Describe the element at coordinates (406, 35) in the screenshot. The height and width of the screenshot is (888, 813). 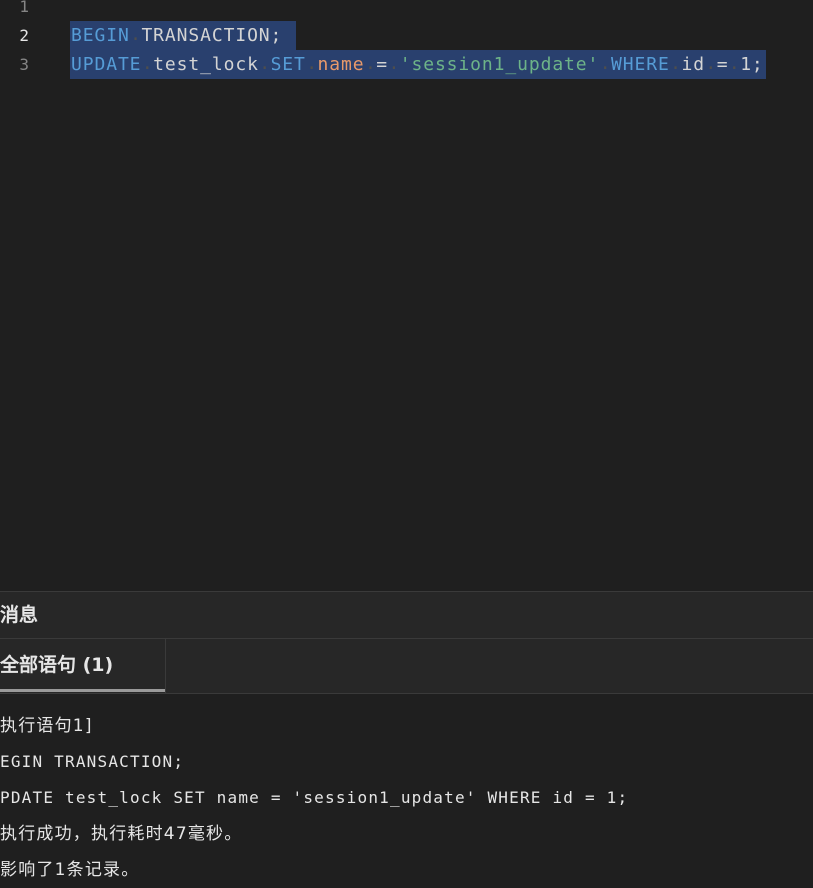
I see `code-line: 2 BEGIN TRANSACTION;` at that location.